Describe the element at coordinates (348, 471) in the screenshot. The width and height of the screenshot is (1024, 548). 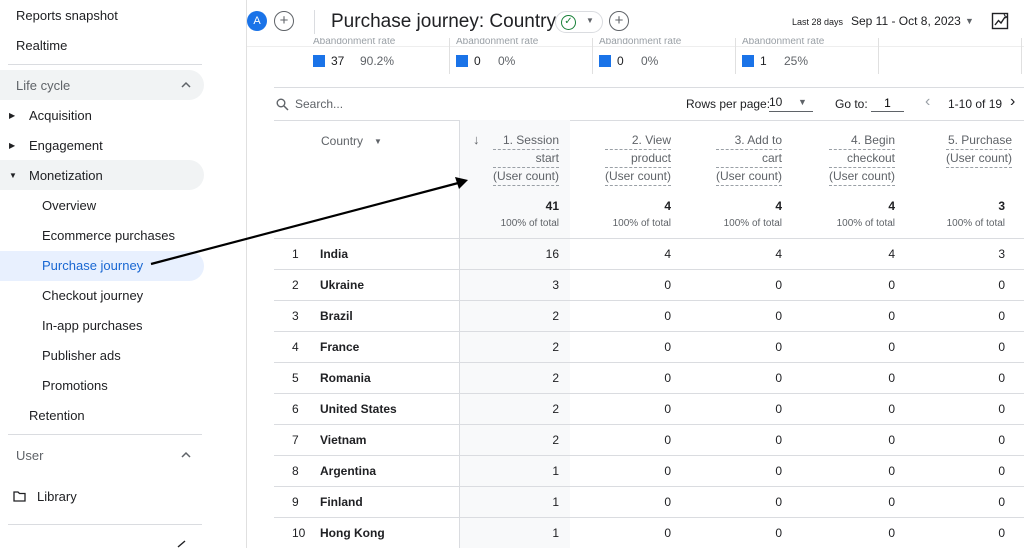
I see `row-country: Argentina` at that location.